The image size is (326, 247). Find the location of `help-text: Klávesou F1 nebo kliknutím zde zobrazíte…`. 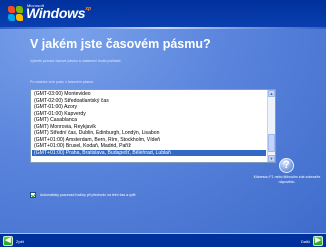

help-text: Klávesou F1 nebo kliknutím zde zobrazíte… is located at coordinates (287, 180).